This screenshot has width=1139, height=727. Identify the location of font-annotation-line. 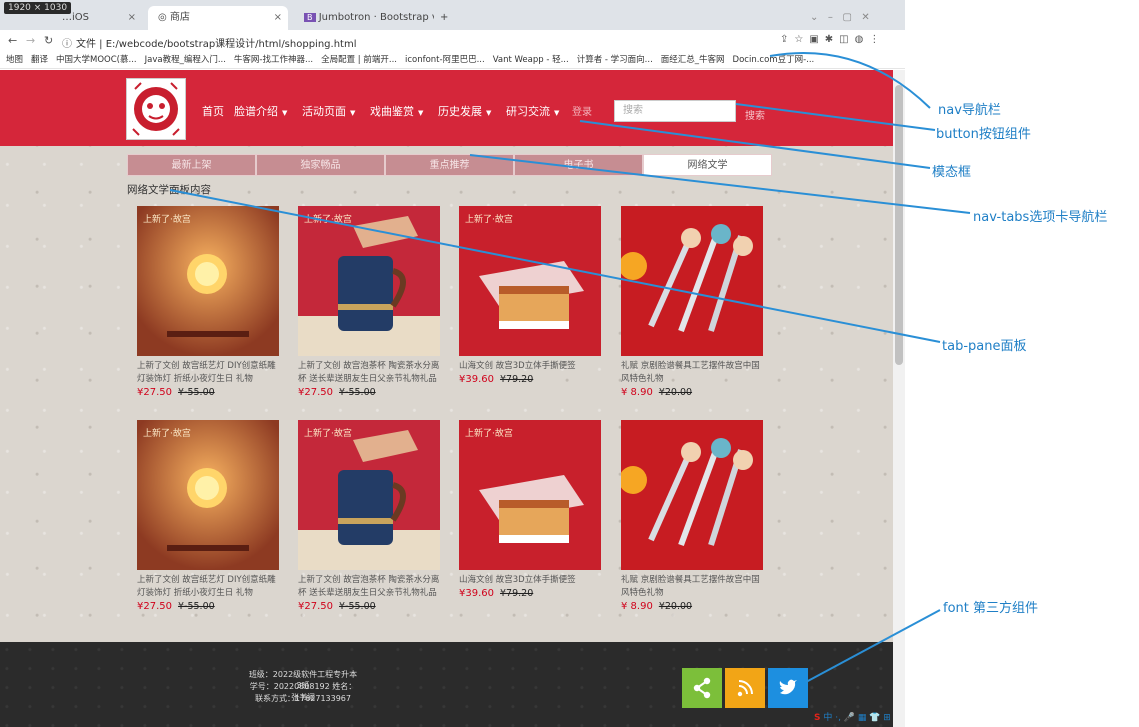
(873, 646).